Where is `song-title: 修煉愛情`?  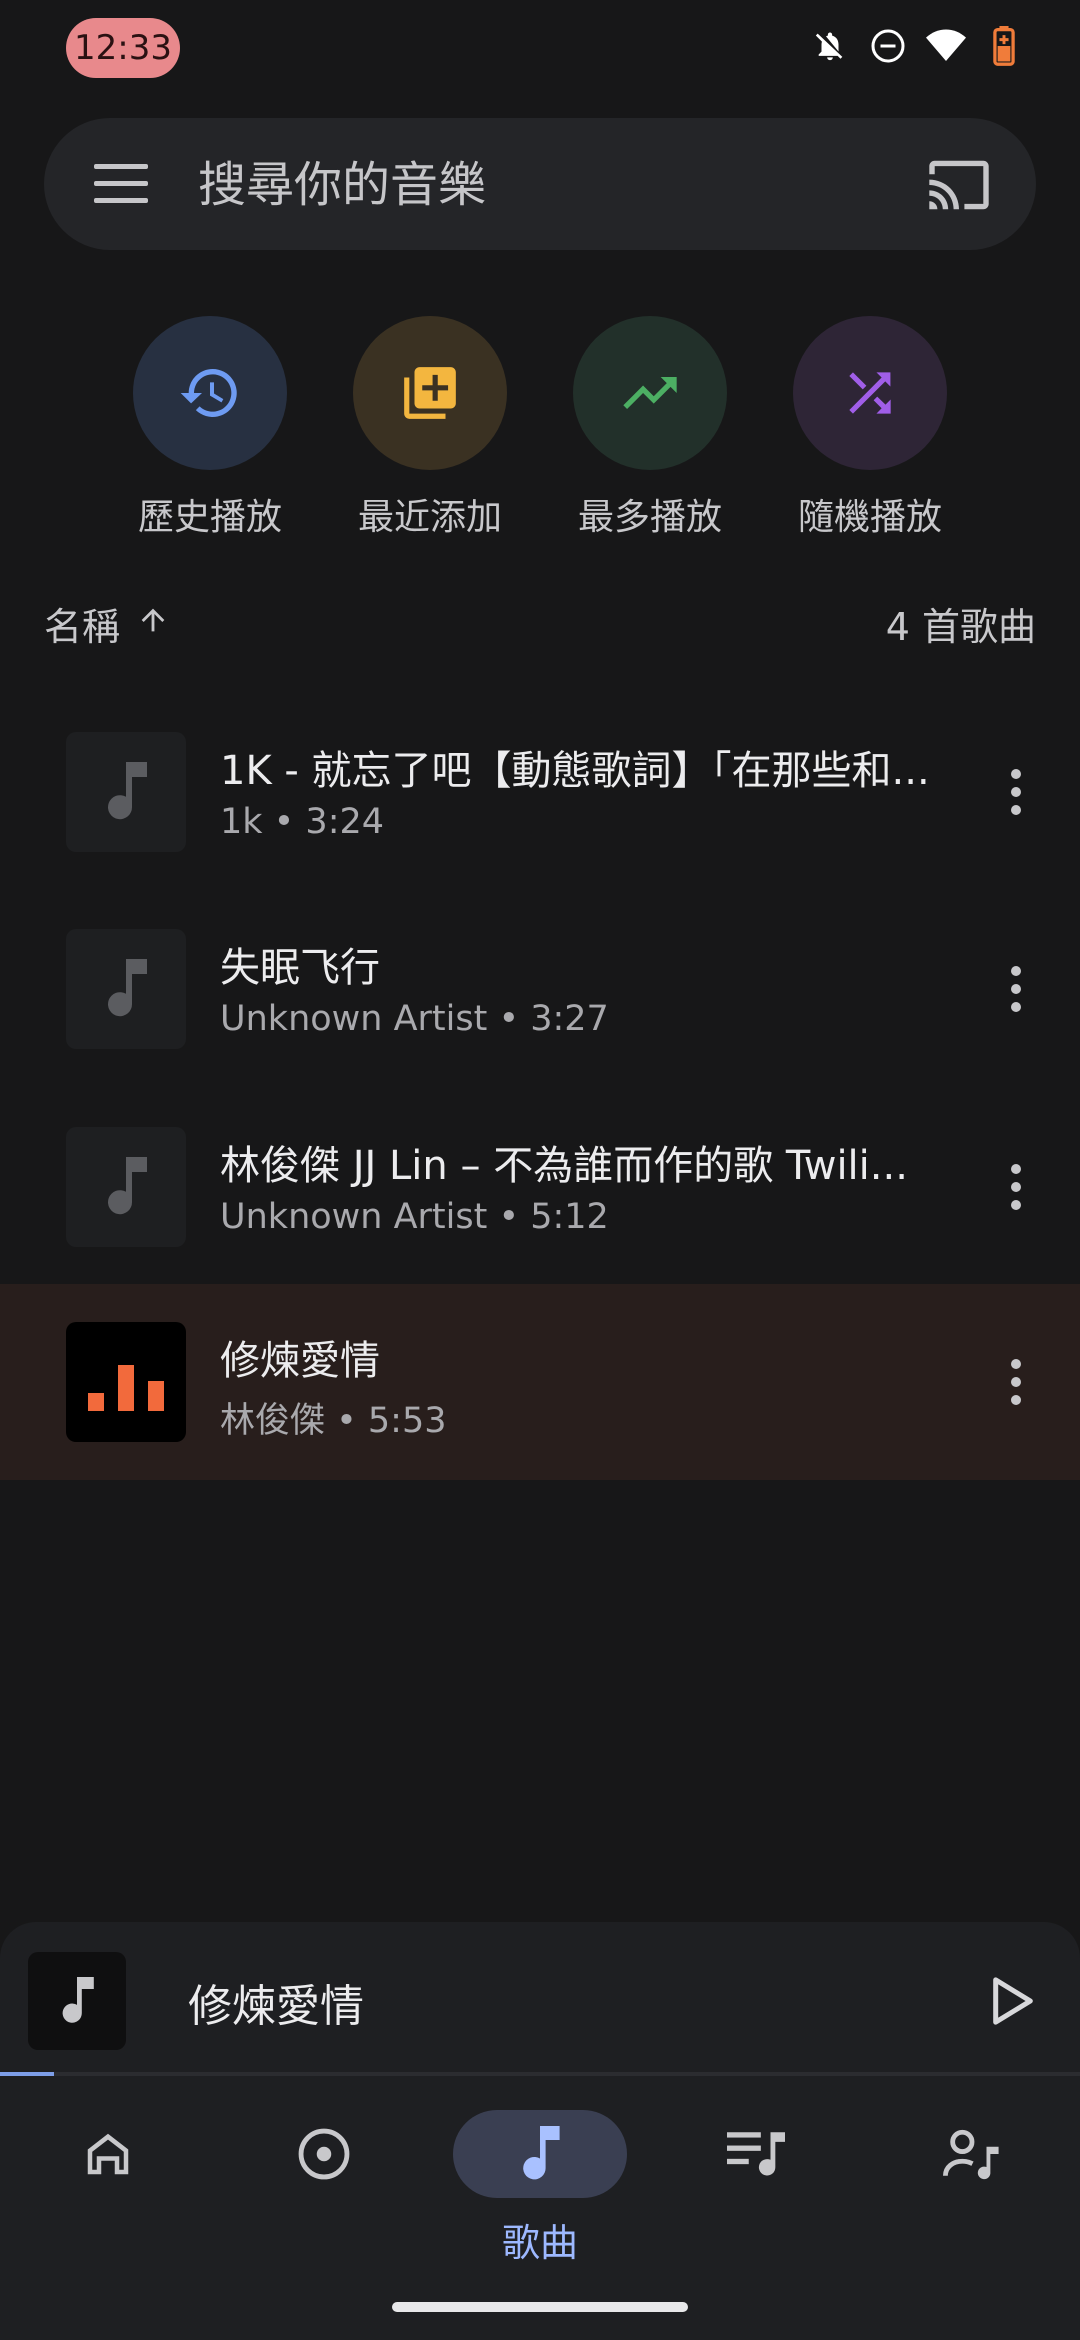
song-title: 修煉愛情 is located at coordinates (300, 1361).